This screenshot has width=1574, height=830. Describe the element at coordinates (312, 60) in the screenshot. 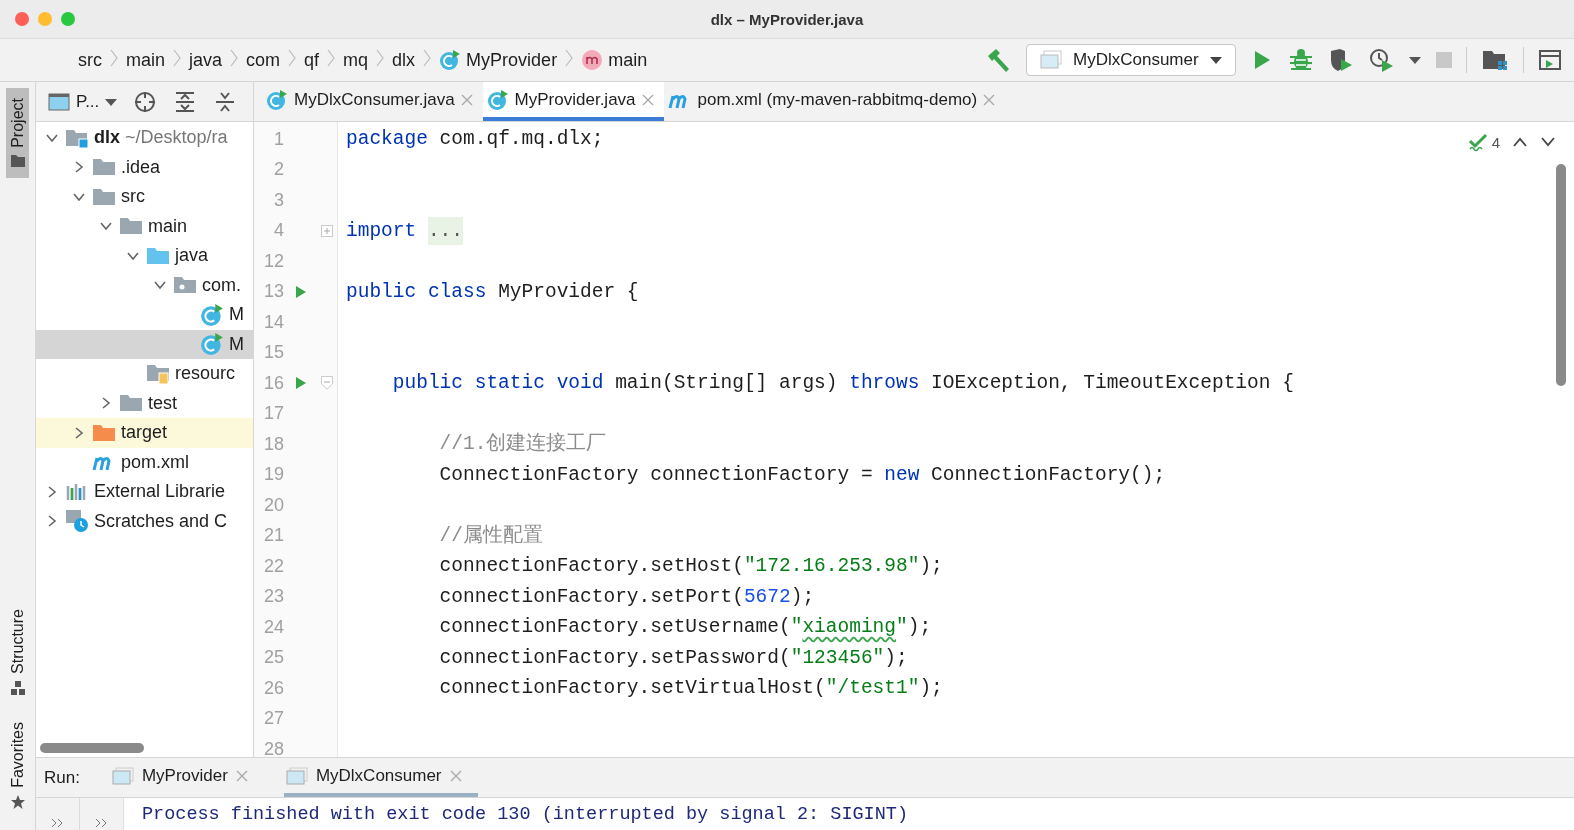

I see `breadcrumb: qf` at that location.